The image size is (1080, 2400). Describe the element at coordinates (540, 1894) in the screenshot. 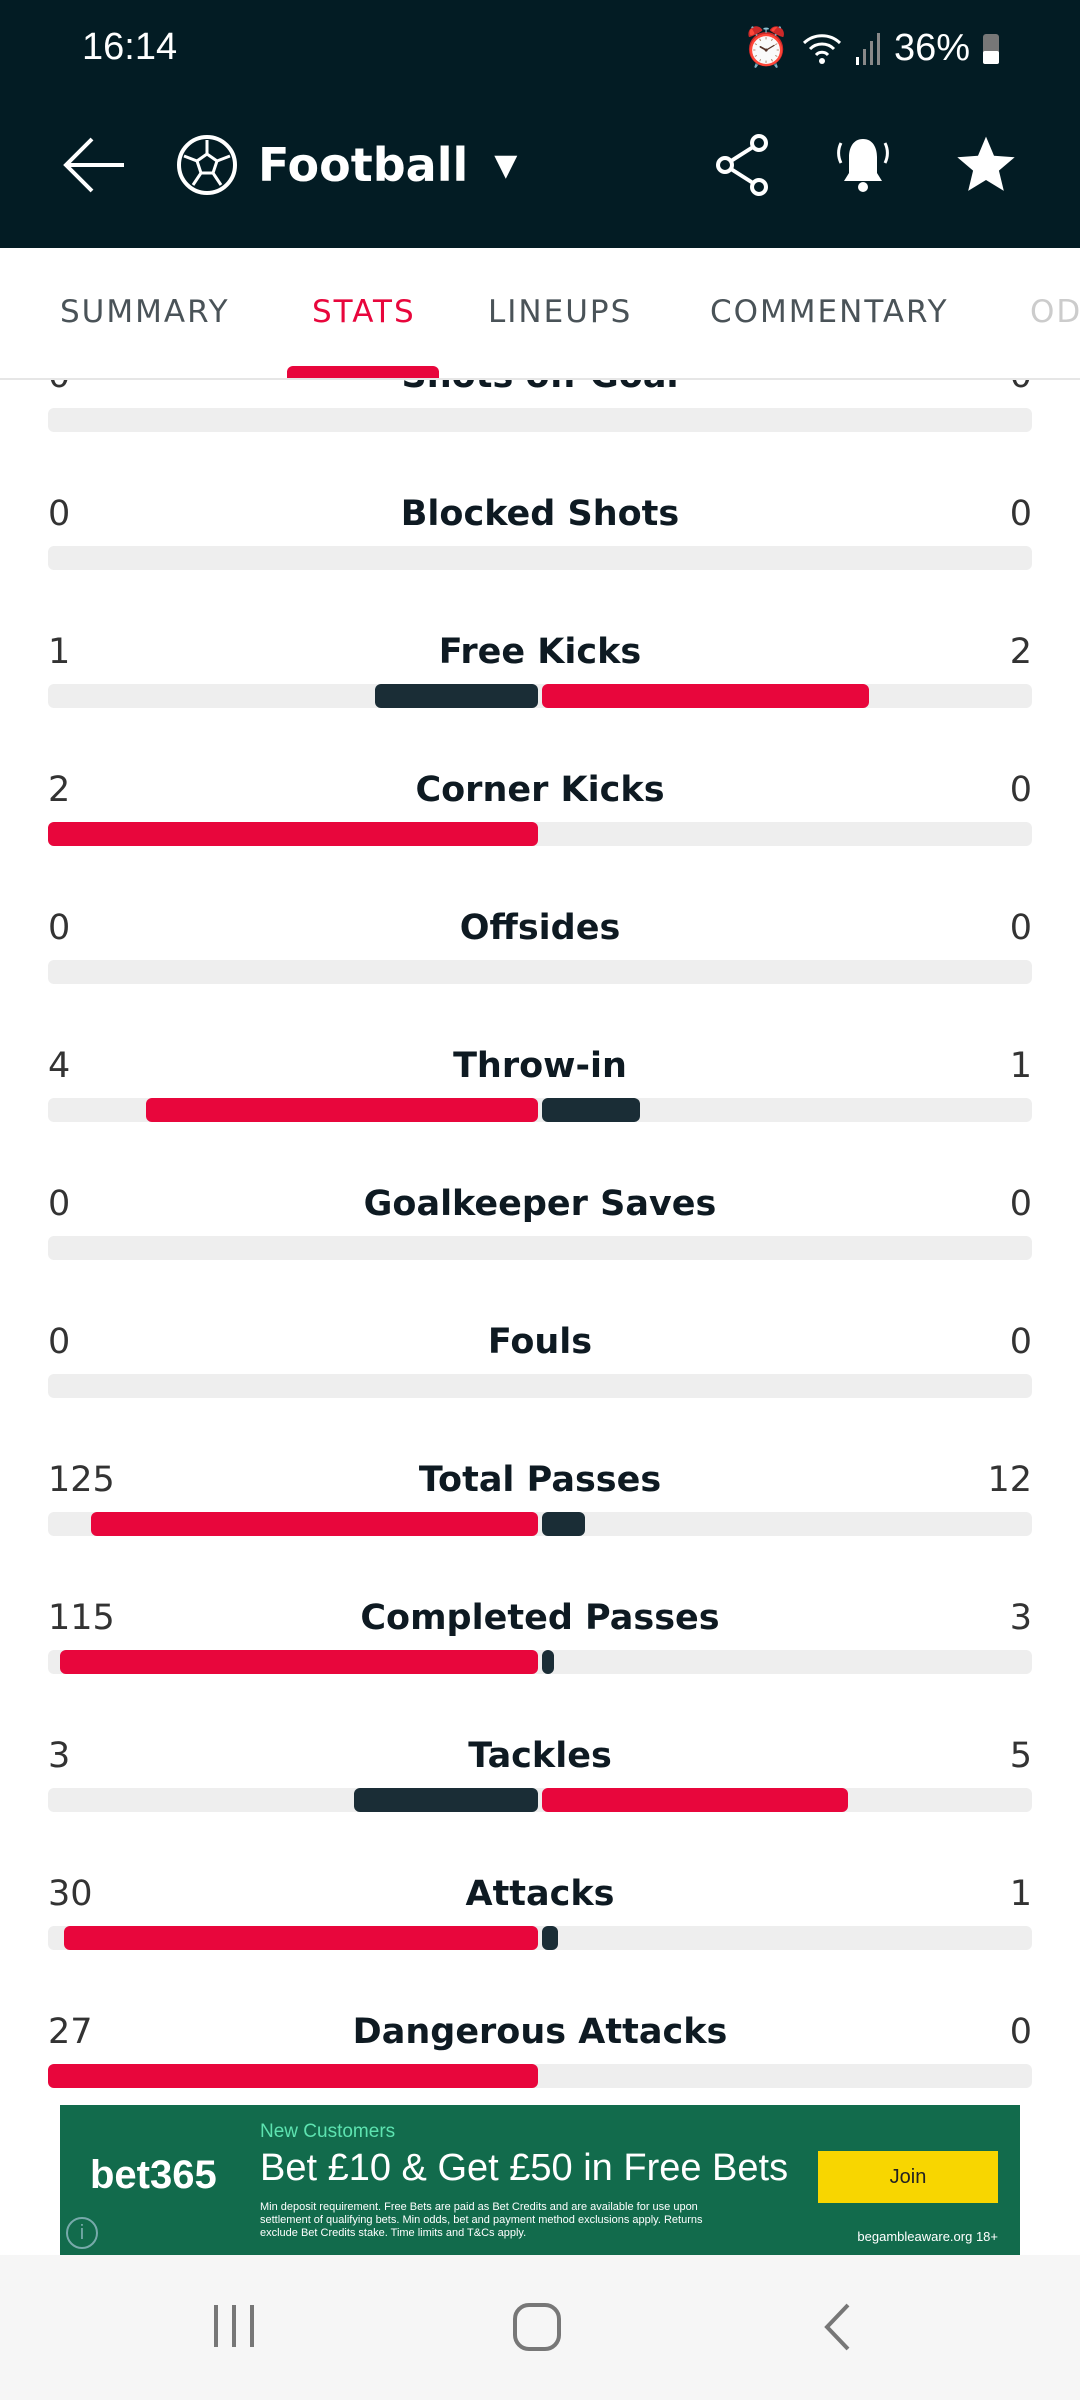

I see `stat-label: Attacks` at that location.